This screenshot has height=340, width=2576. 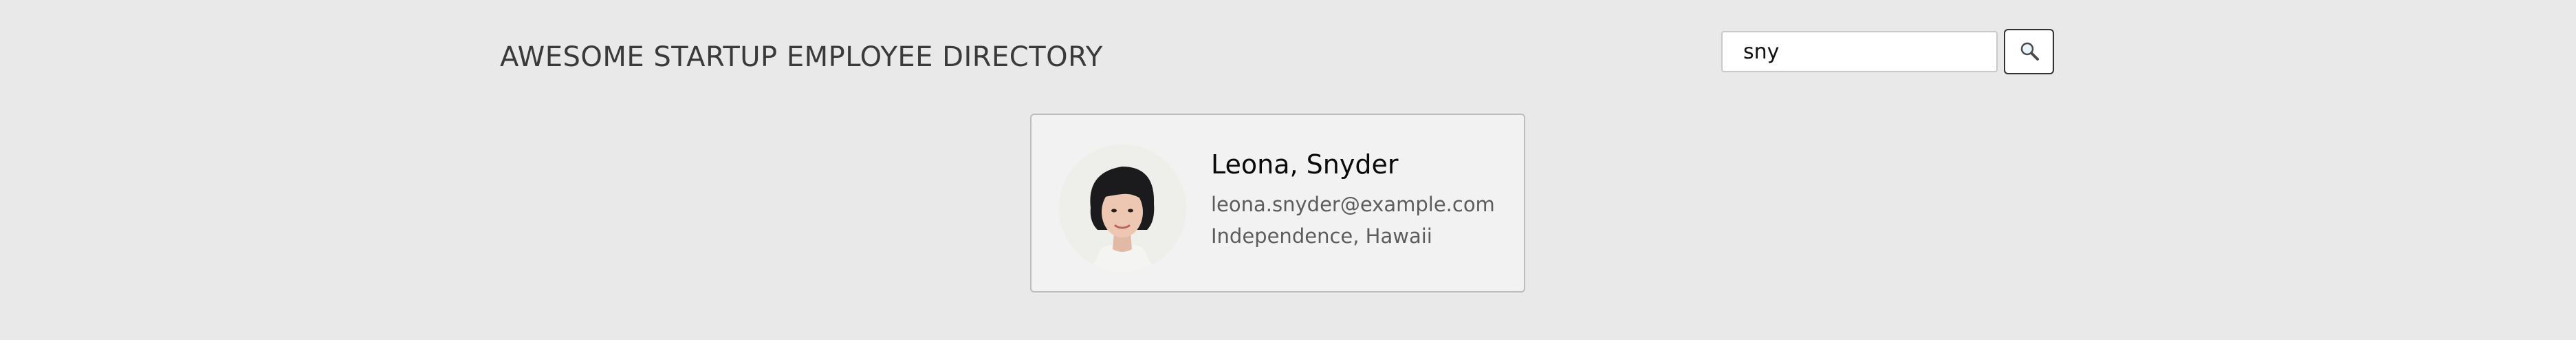 I want to click on search-form, so click(x=1887, y=51).